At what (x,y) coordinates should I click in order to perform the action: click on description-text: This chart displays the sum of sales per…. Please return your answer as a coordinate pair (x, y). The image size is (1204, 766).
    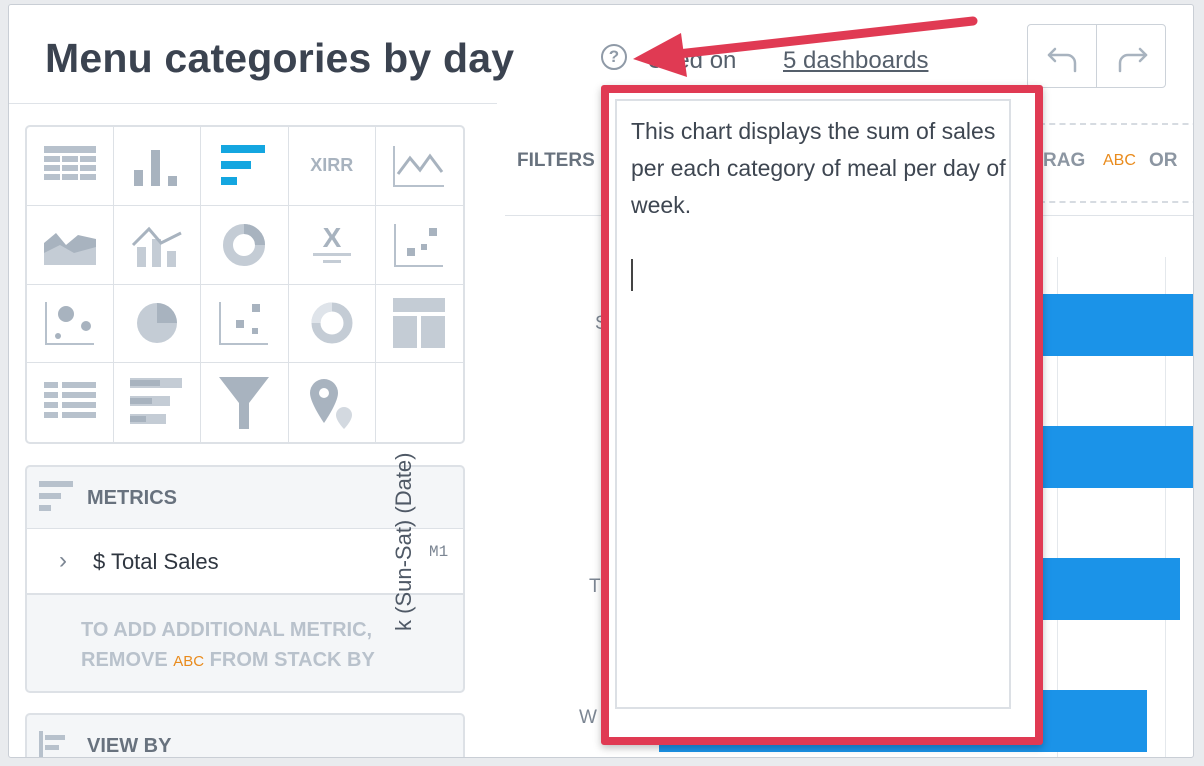
    Looking at the image, I should click on (818, 168).